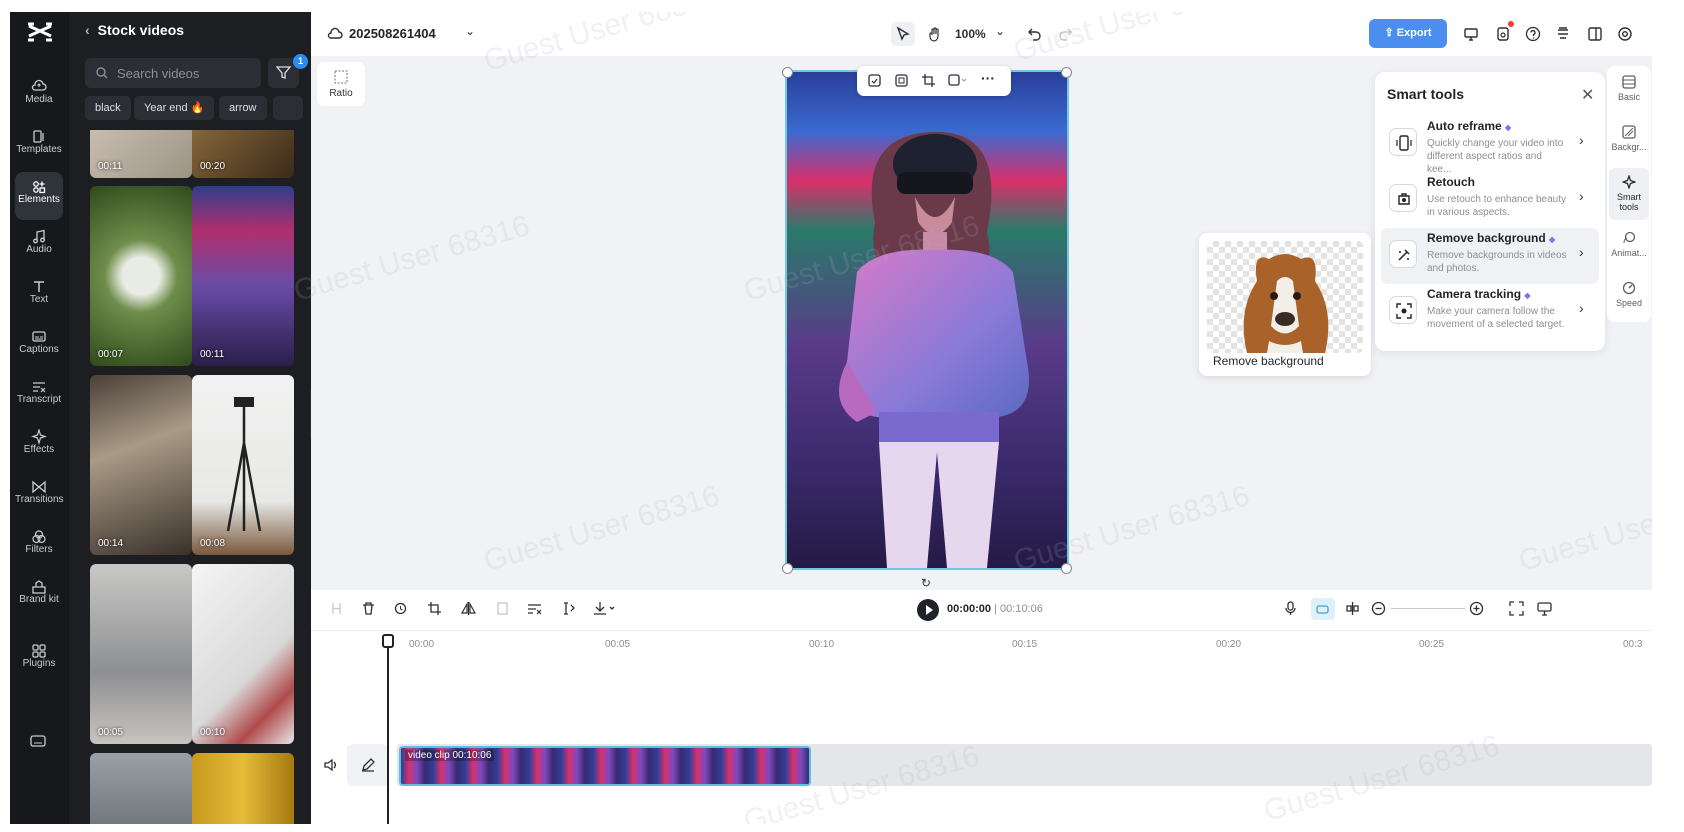  Describe the element at coordinates (39, 296) in the screenshot. I see `rail-item-text: Text` at that location.